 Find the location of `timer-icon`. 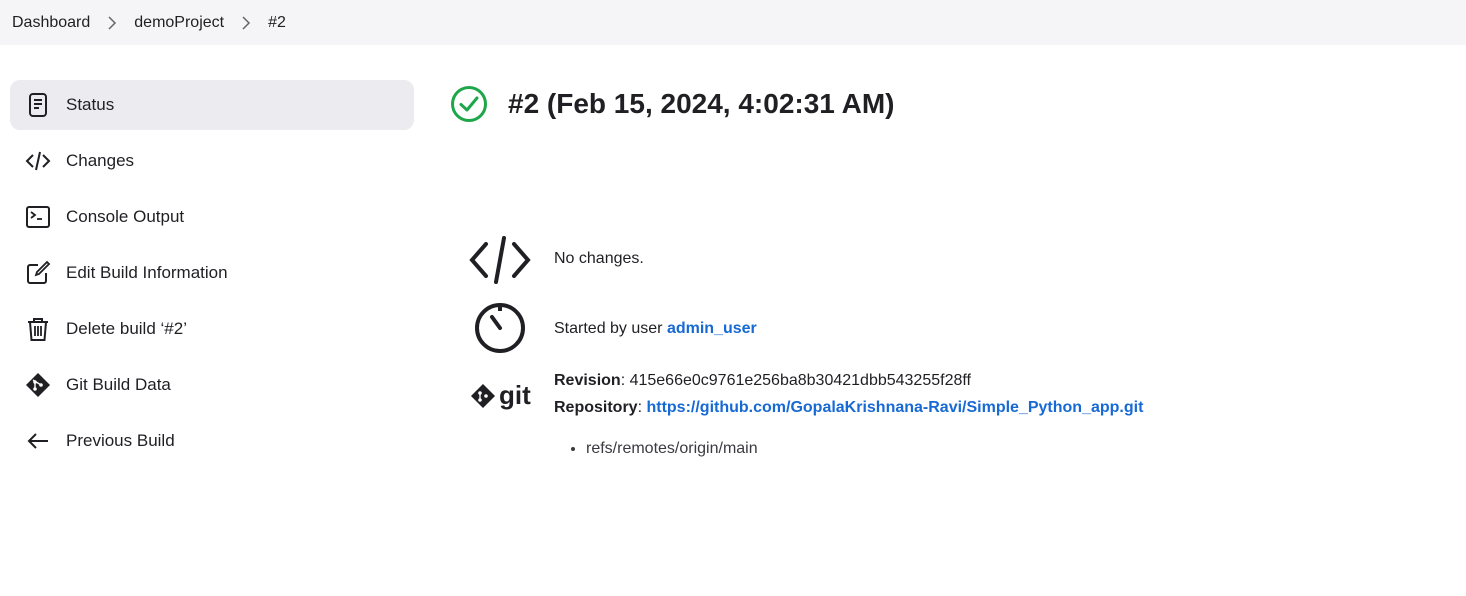

timer-icon is located at coordinates (500, 328).